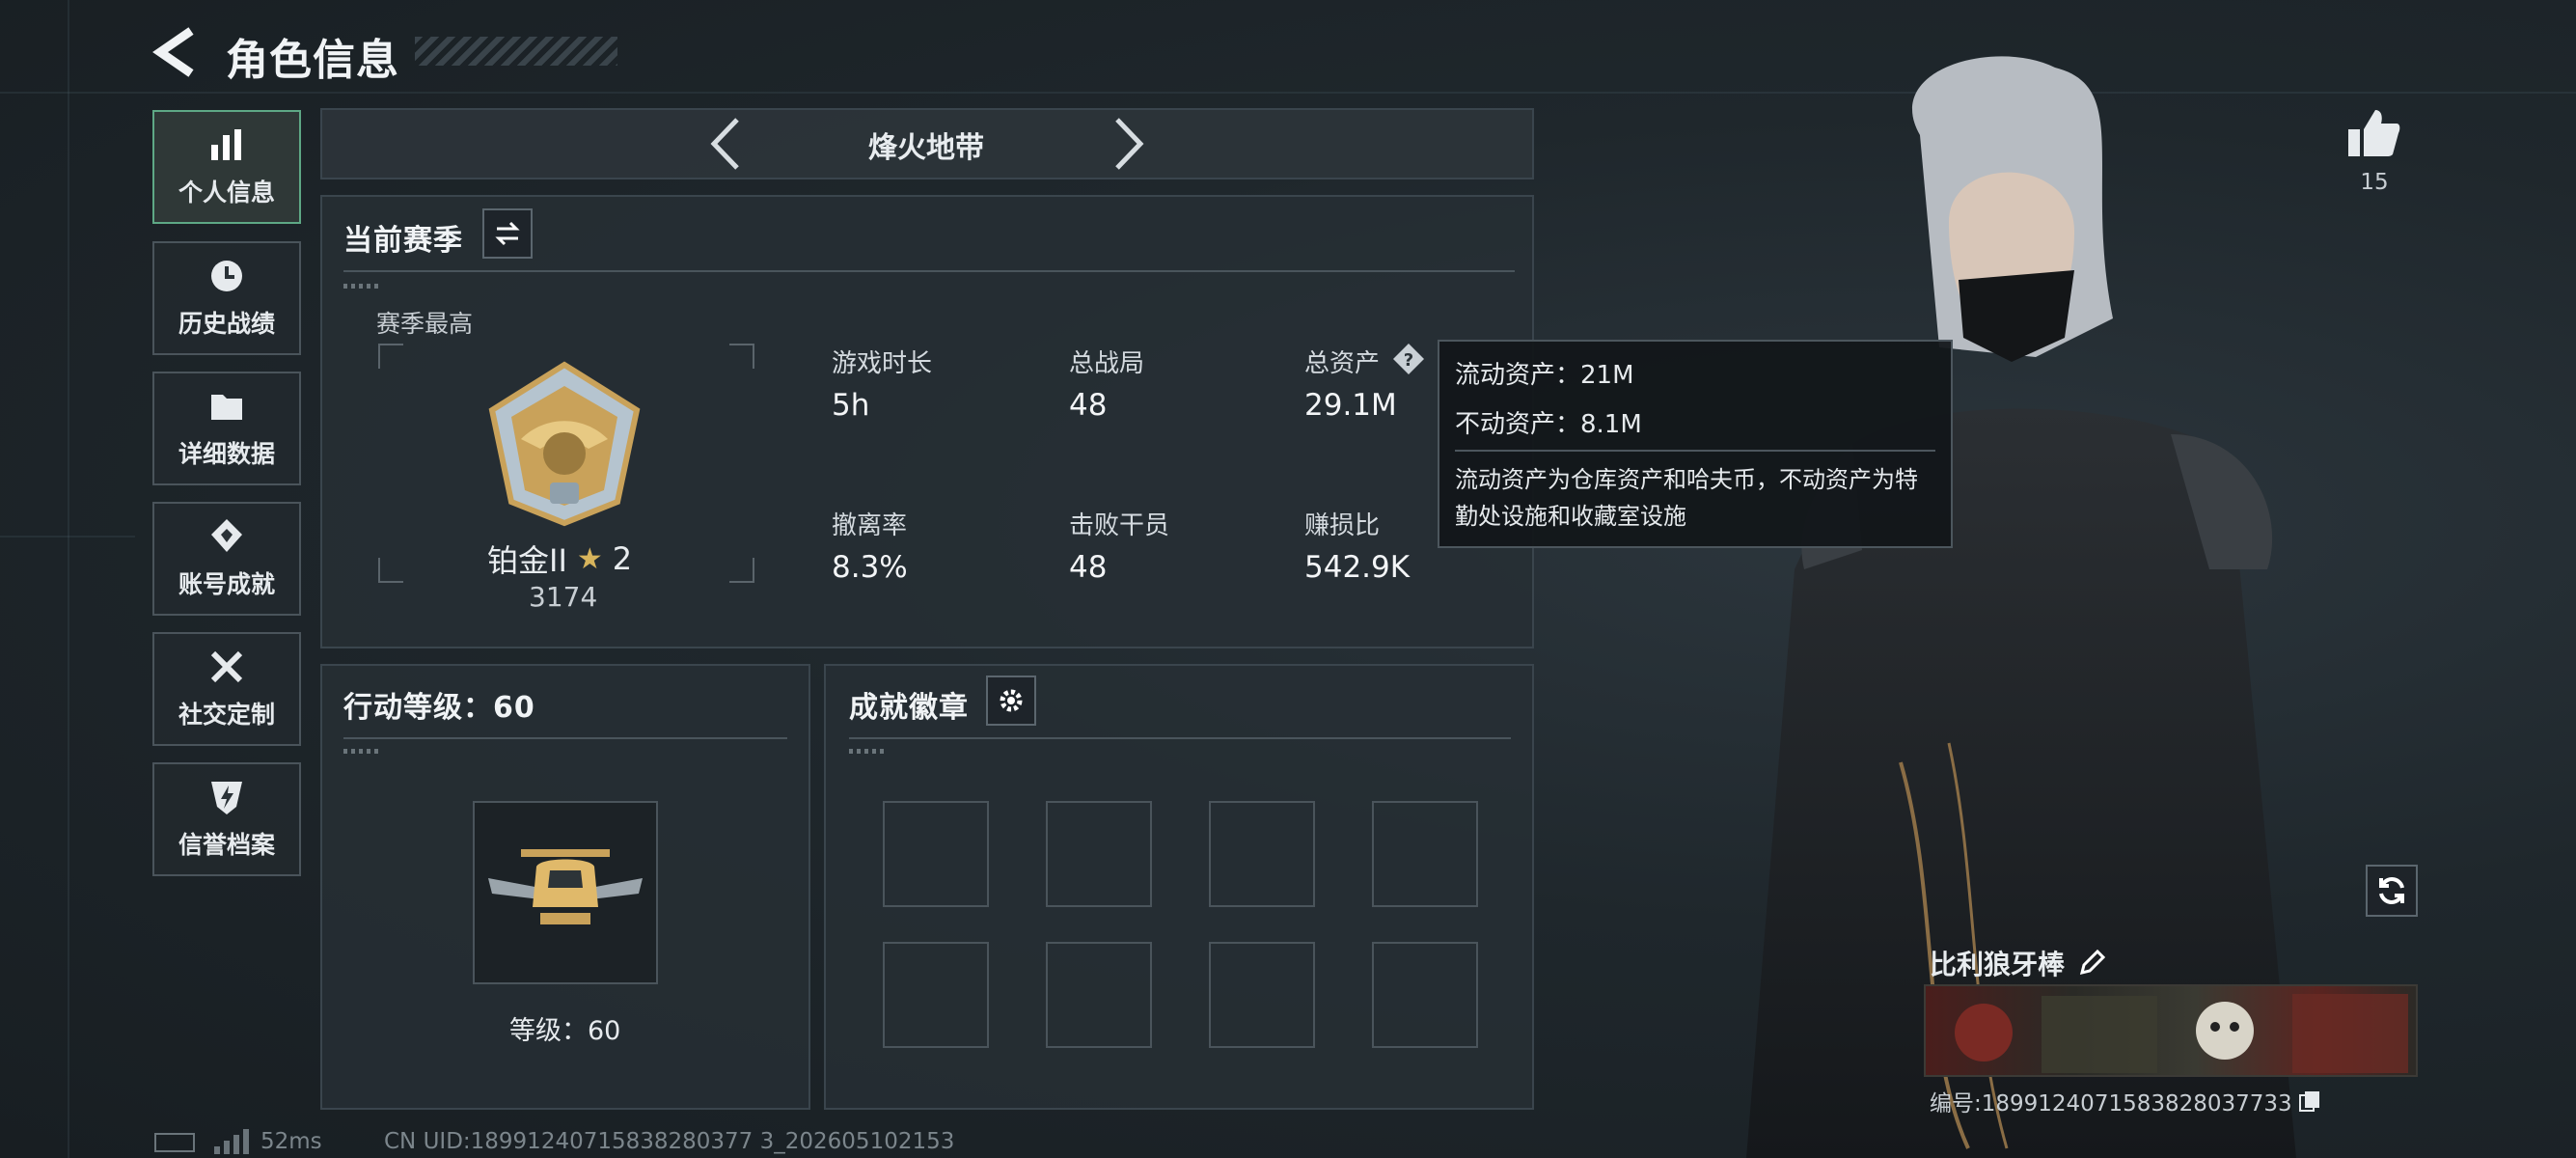 The height and width of the screenshot is (1158, 2576). I want to click on mode-label: 烽火地带, so click(926, 148).